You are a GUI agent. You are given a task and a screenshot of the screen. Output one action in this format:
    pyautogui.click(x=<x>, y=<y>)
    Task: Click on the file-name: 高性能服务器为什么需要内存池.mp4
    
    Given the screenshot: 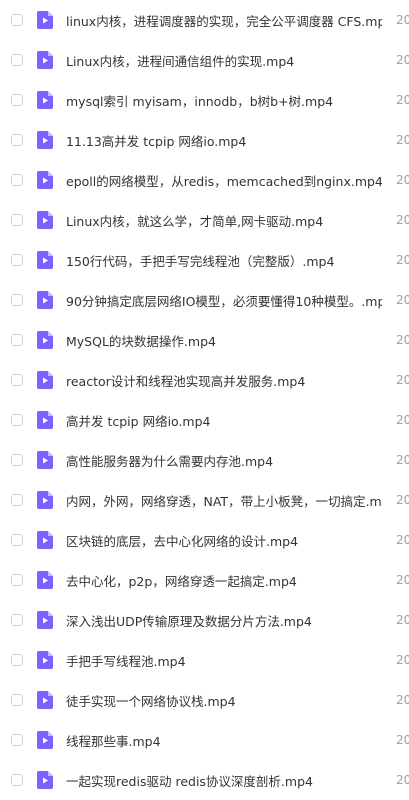 What is the action you would take?
    pyautogui.click(x=224, y=460)
    